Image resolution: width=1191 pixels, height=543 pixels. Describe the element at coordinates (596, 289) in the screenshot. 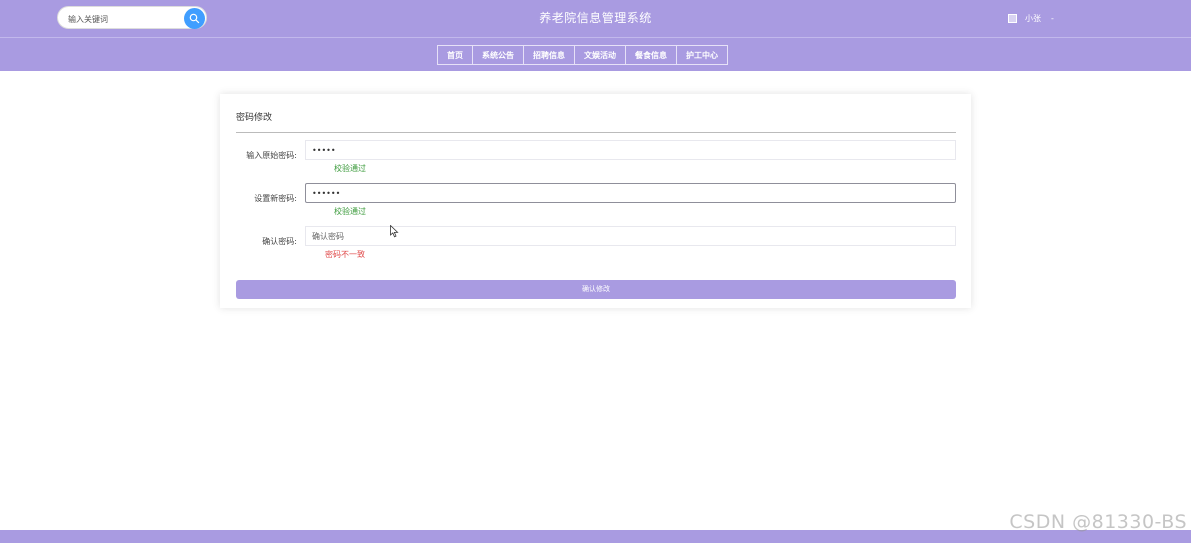

I see `confirm-change-button: 确认修改` at that location.